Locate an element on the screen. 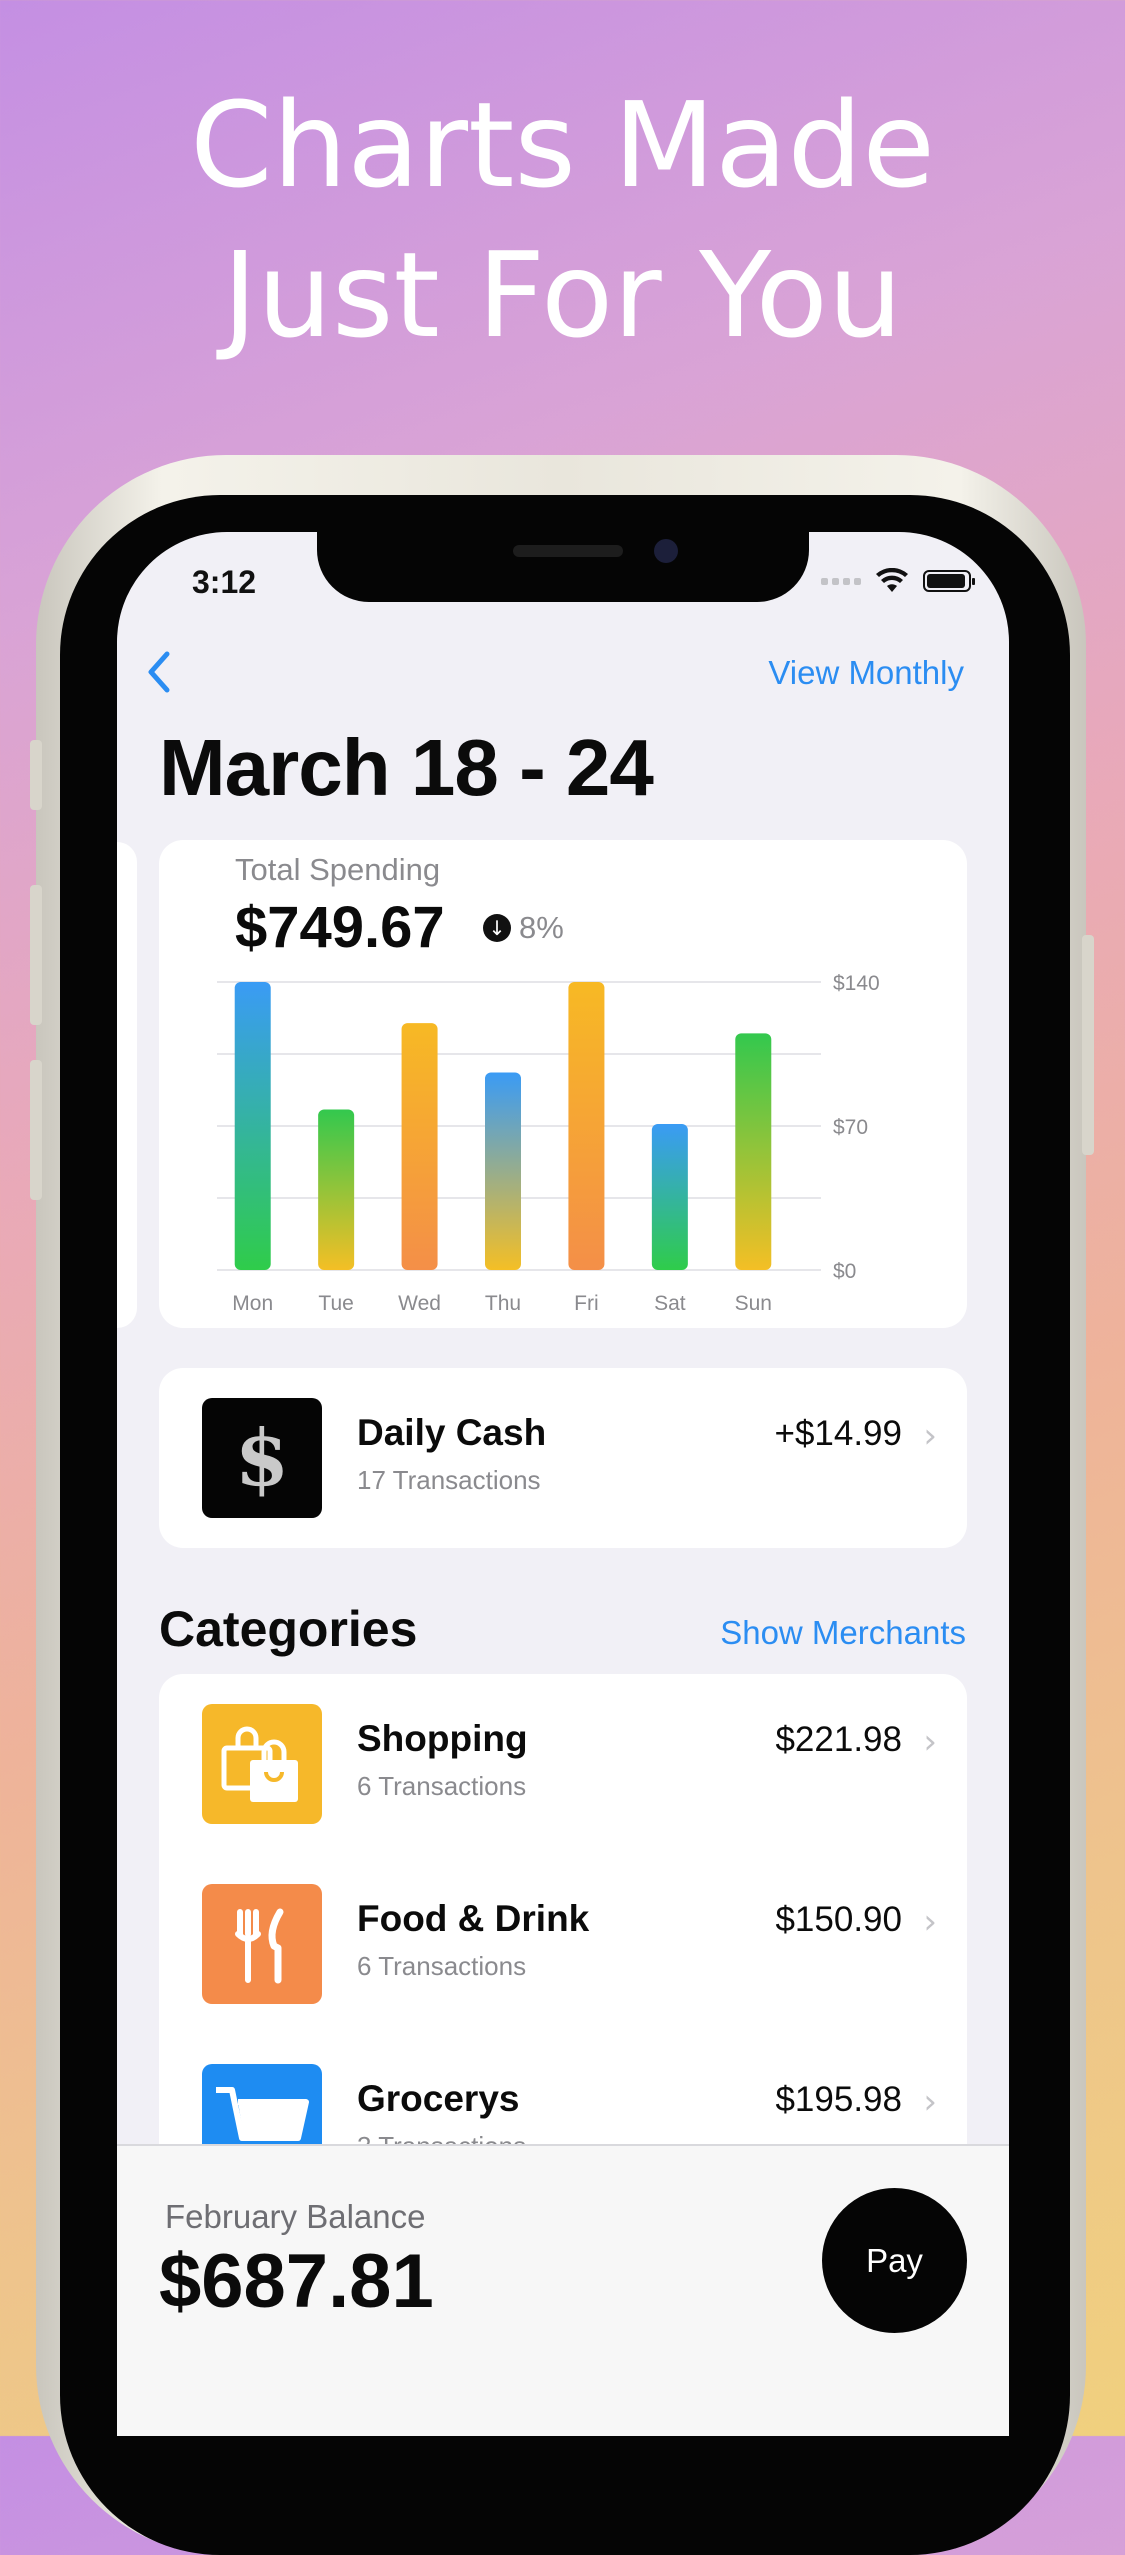 The height and width of the screenshot is (2555, 1125). volume-down-button is located at coordinates (36, 1130).